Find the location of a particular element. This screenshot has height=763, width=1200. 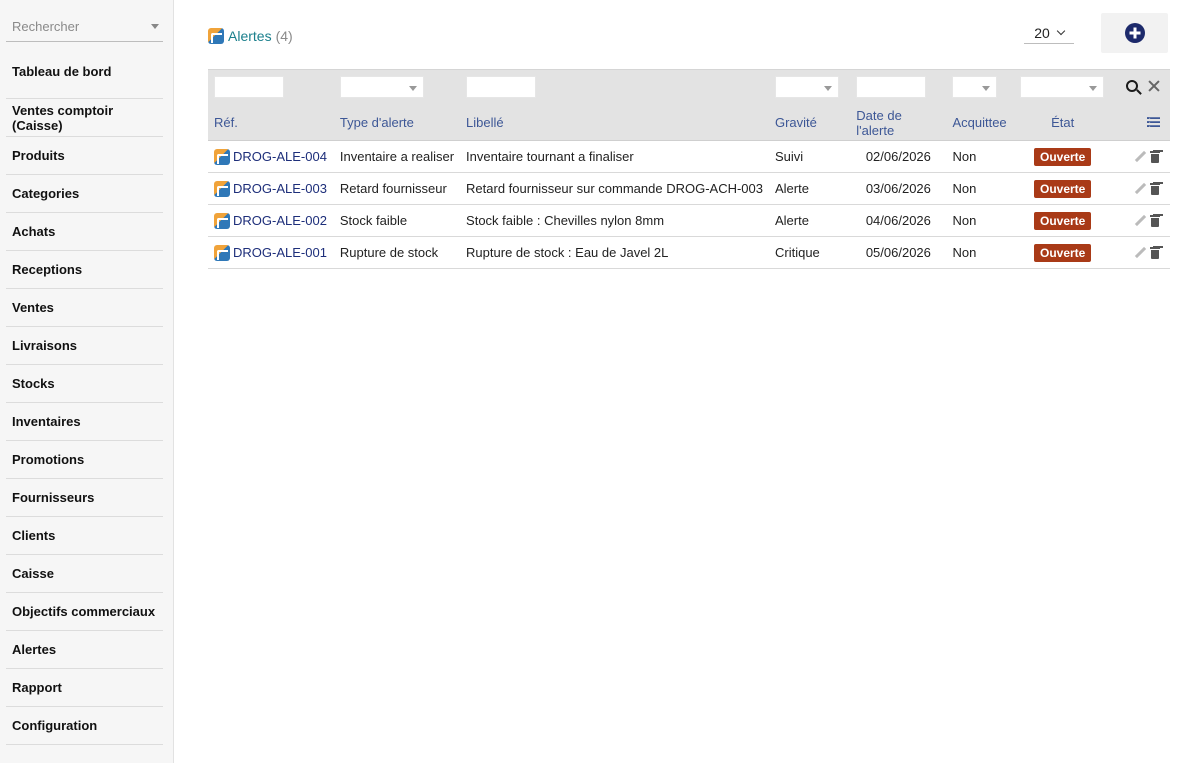

sidebar-item-livraisons: Livraisons is located at coordinates (84, 346).